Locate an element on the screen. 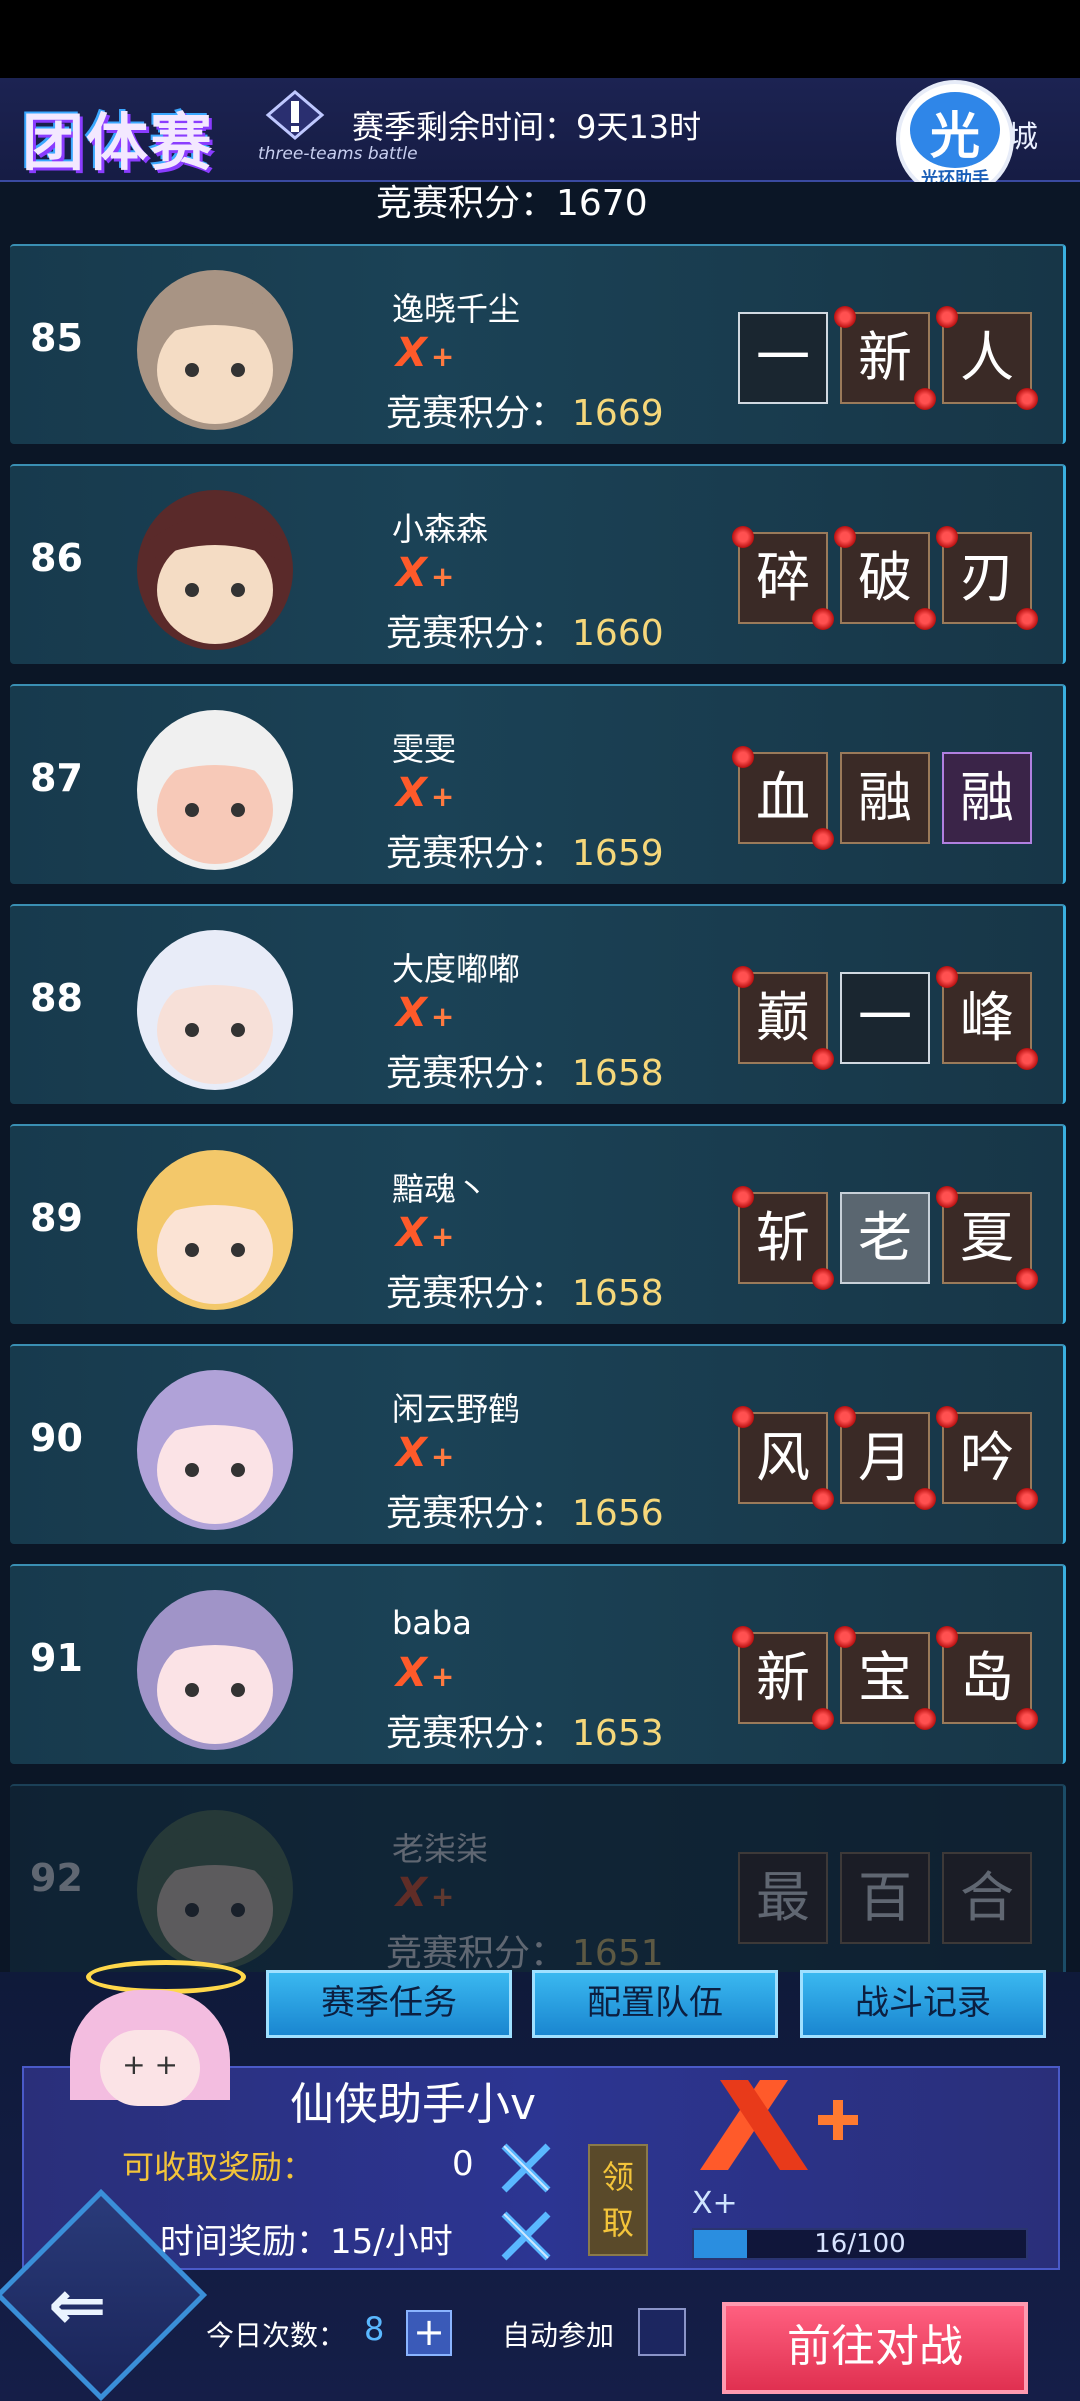  daily-count-value: 8 is located at coordinates (374, 2329).